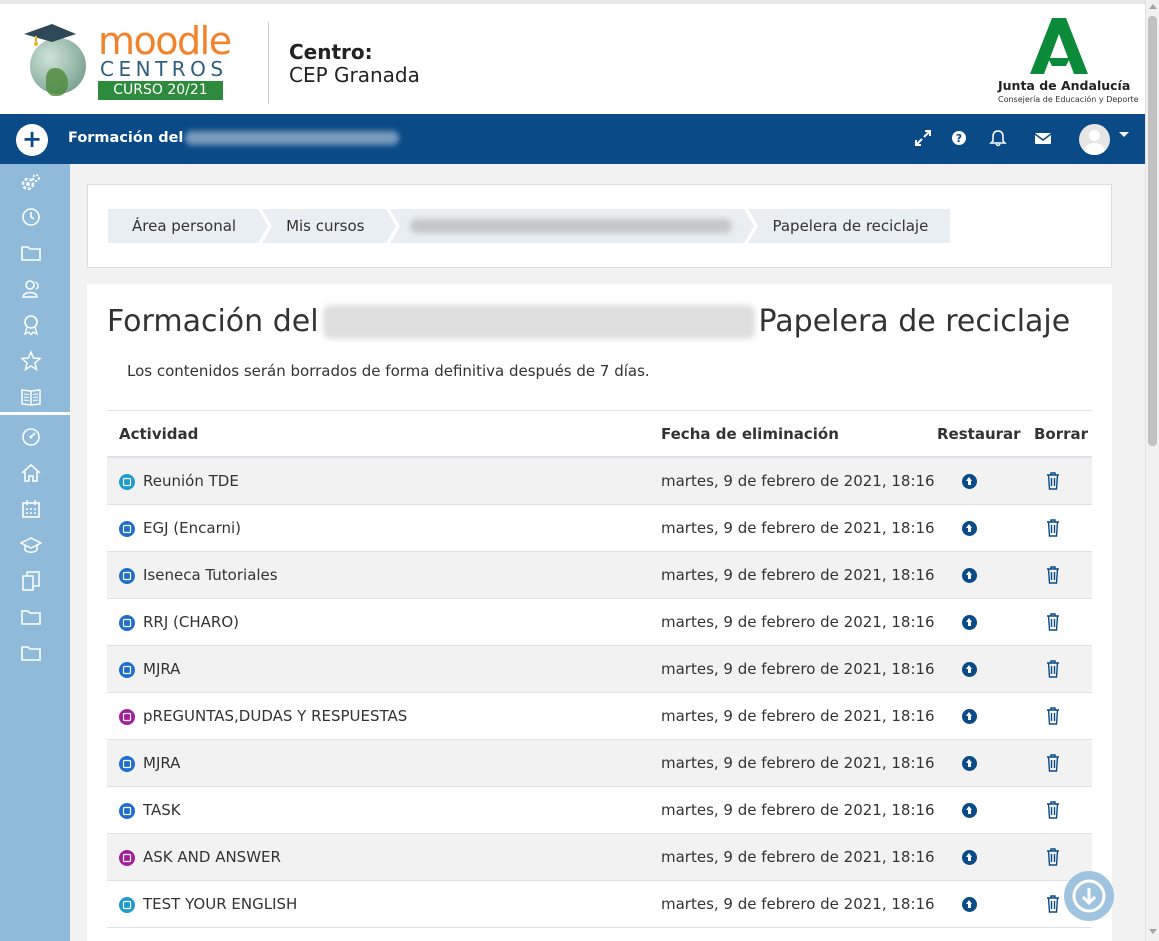  I want to click on badge-icon, so click(31, 325).